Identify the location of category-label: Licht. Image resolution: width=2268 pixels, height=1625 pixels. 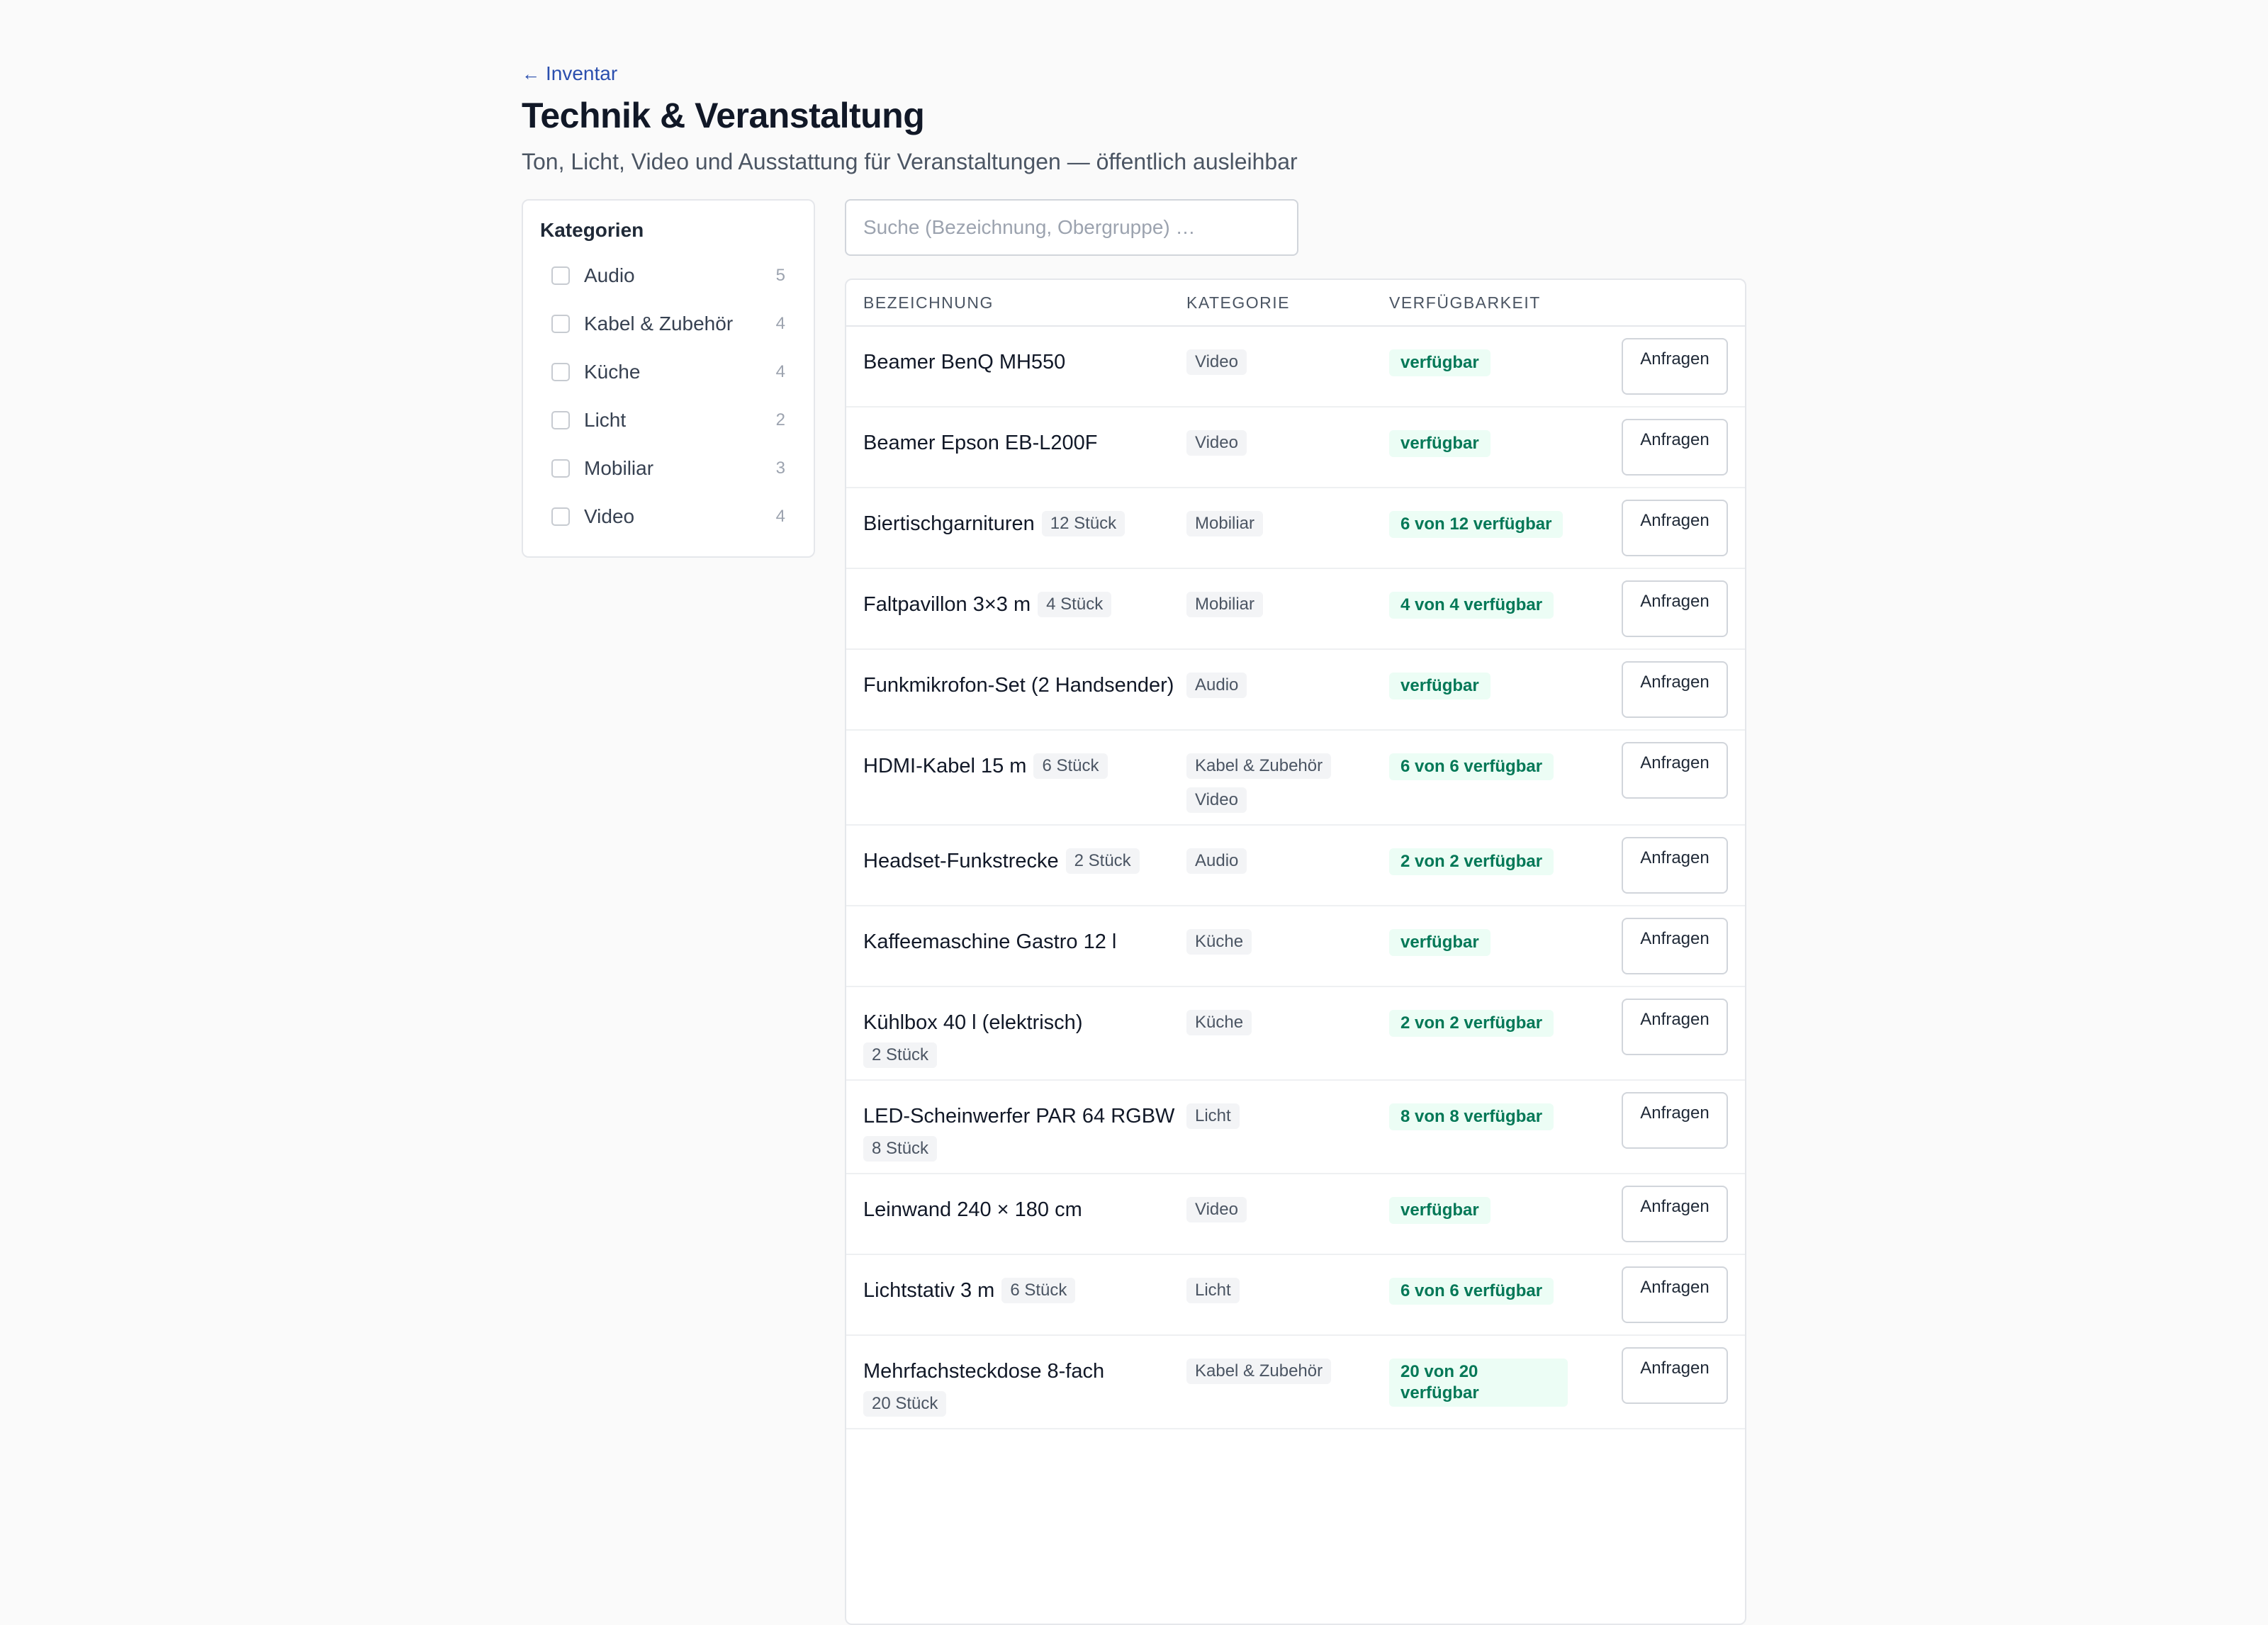
(605, 420).